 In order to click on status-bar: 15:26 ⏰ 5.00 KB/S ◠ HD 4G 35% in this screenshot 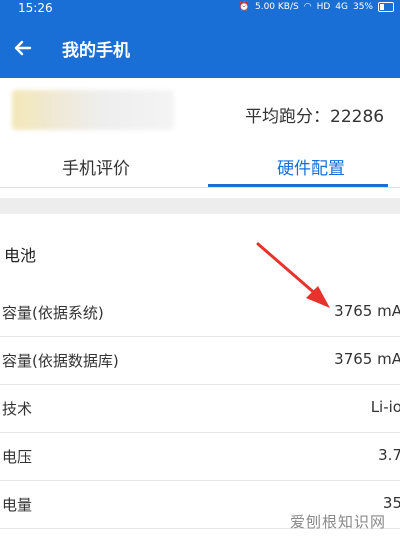, I will do `click(200, 9)`.